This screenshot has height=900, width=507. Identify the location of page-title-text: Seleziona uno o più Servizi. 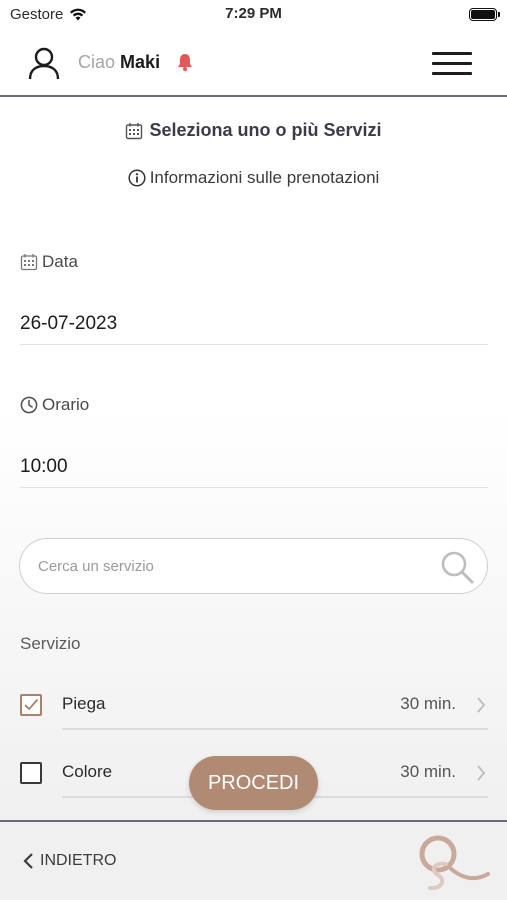
(265, 130).